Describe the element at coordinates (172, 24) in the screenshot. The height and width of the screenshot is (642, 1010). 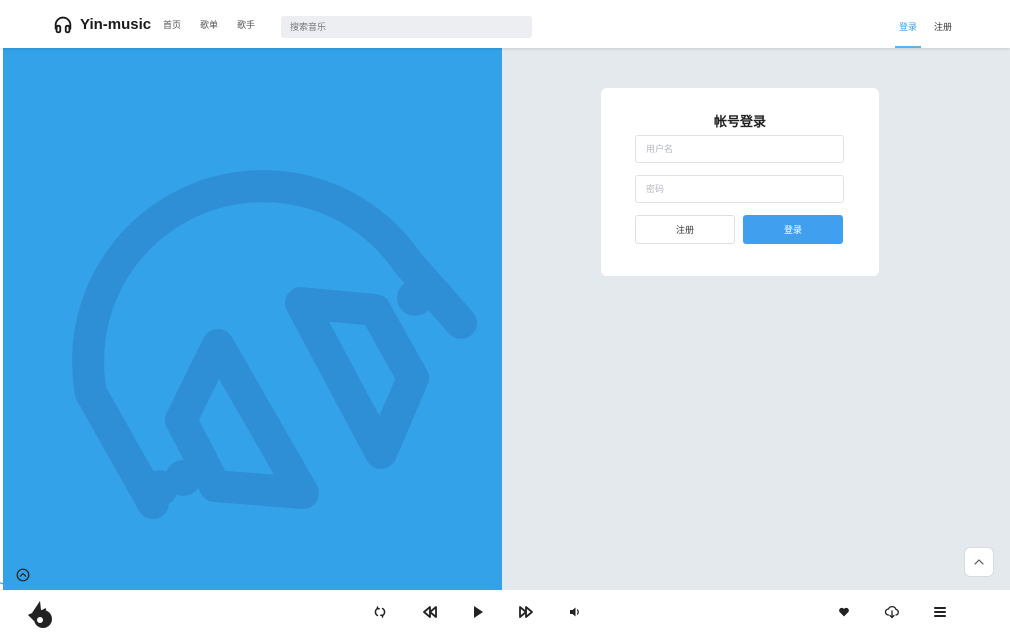
I see `nav-item-home: 首页` at that location.